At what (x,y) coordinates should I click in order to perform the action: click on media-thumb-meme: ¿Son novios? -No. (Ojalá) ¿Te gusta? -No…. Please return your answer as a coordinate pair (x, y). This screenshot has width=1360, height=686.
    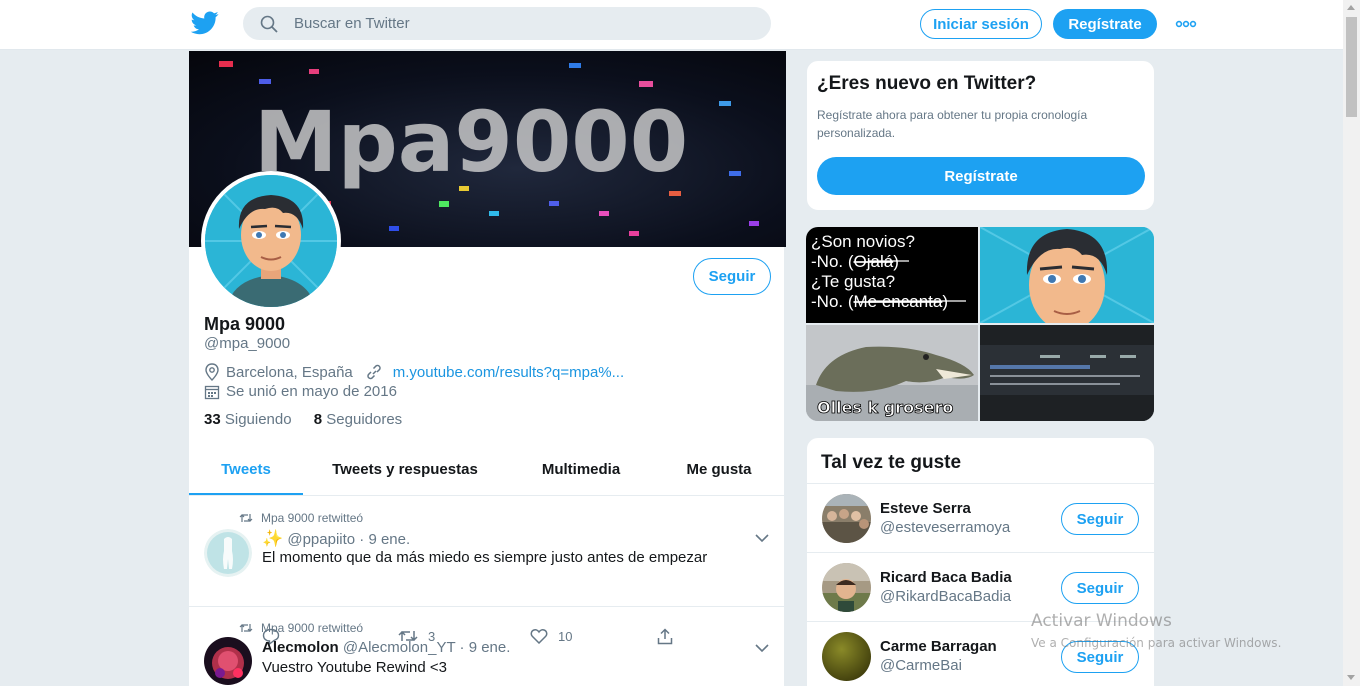
    Looking at the image, I should click on (892, 275).